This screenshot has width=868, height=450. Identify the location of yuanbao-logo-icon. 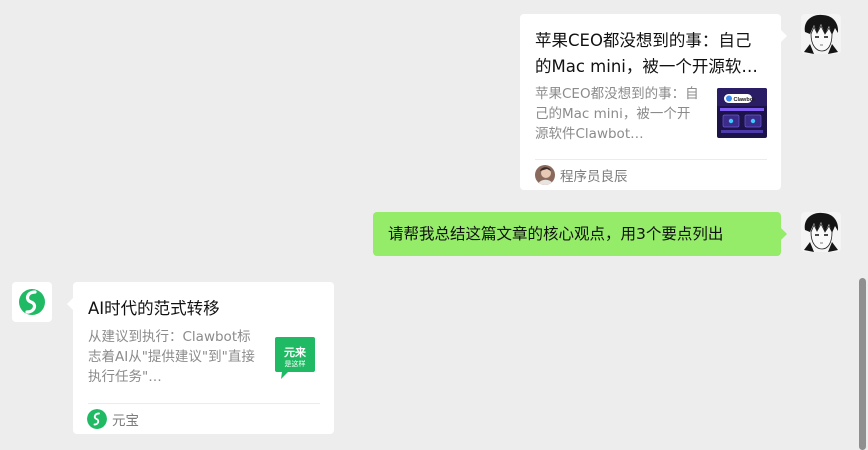
(32, 302).